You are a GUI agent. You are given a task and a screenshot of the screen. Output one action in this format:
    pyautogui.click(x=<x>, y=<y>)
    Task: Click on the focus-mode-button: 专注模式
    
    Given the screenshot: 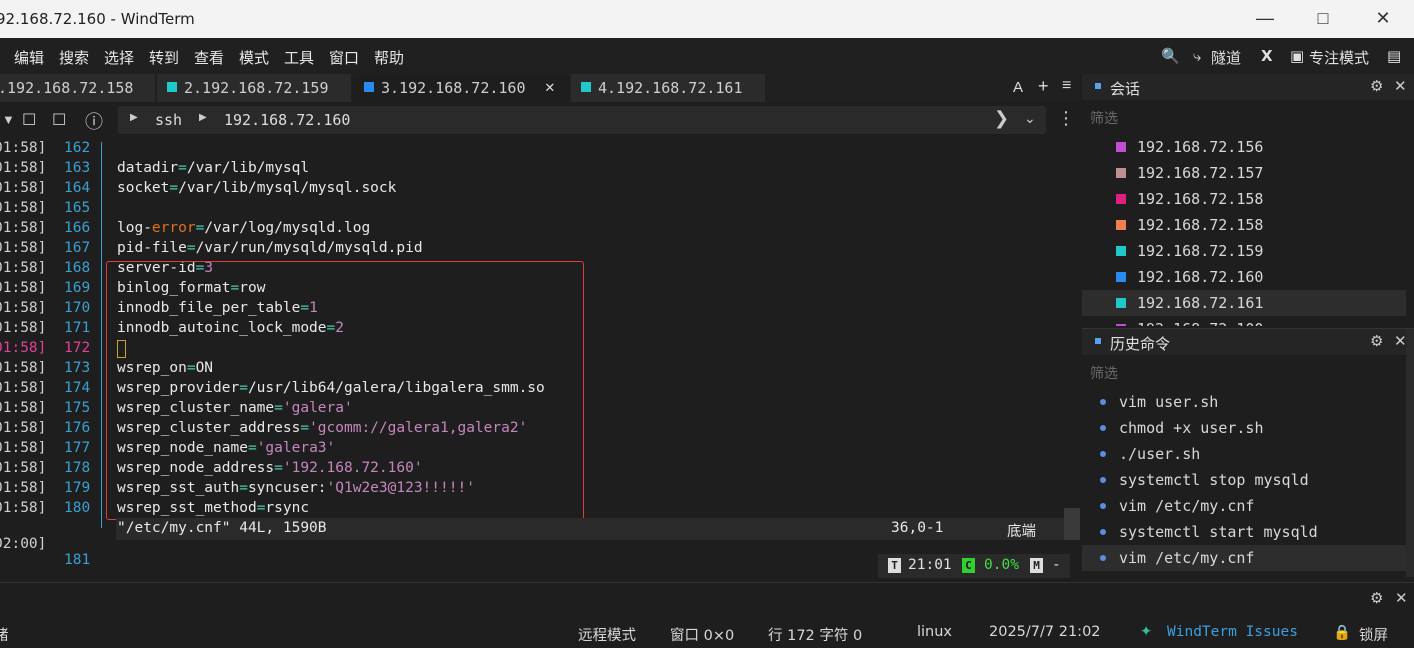 What is the action you would take?
    pyautogui.click(x=1339, y=57)
    